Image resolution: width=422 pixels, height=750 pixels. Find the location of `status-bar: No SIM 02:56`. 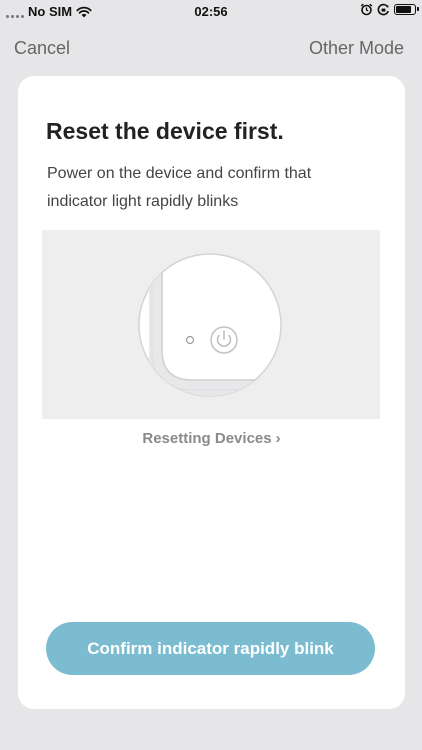

status-bar: No SIM 02:56 is located at coordinates (211, 12).